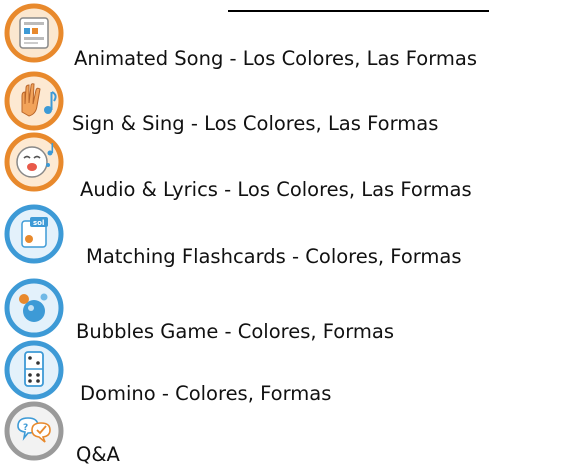  Describe the element at coordinates (284, 36) in the screenshot. I see `activity-animated-song: Animated Song - Los Colores, Las Formas` at that location.